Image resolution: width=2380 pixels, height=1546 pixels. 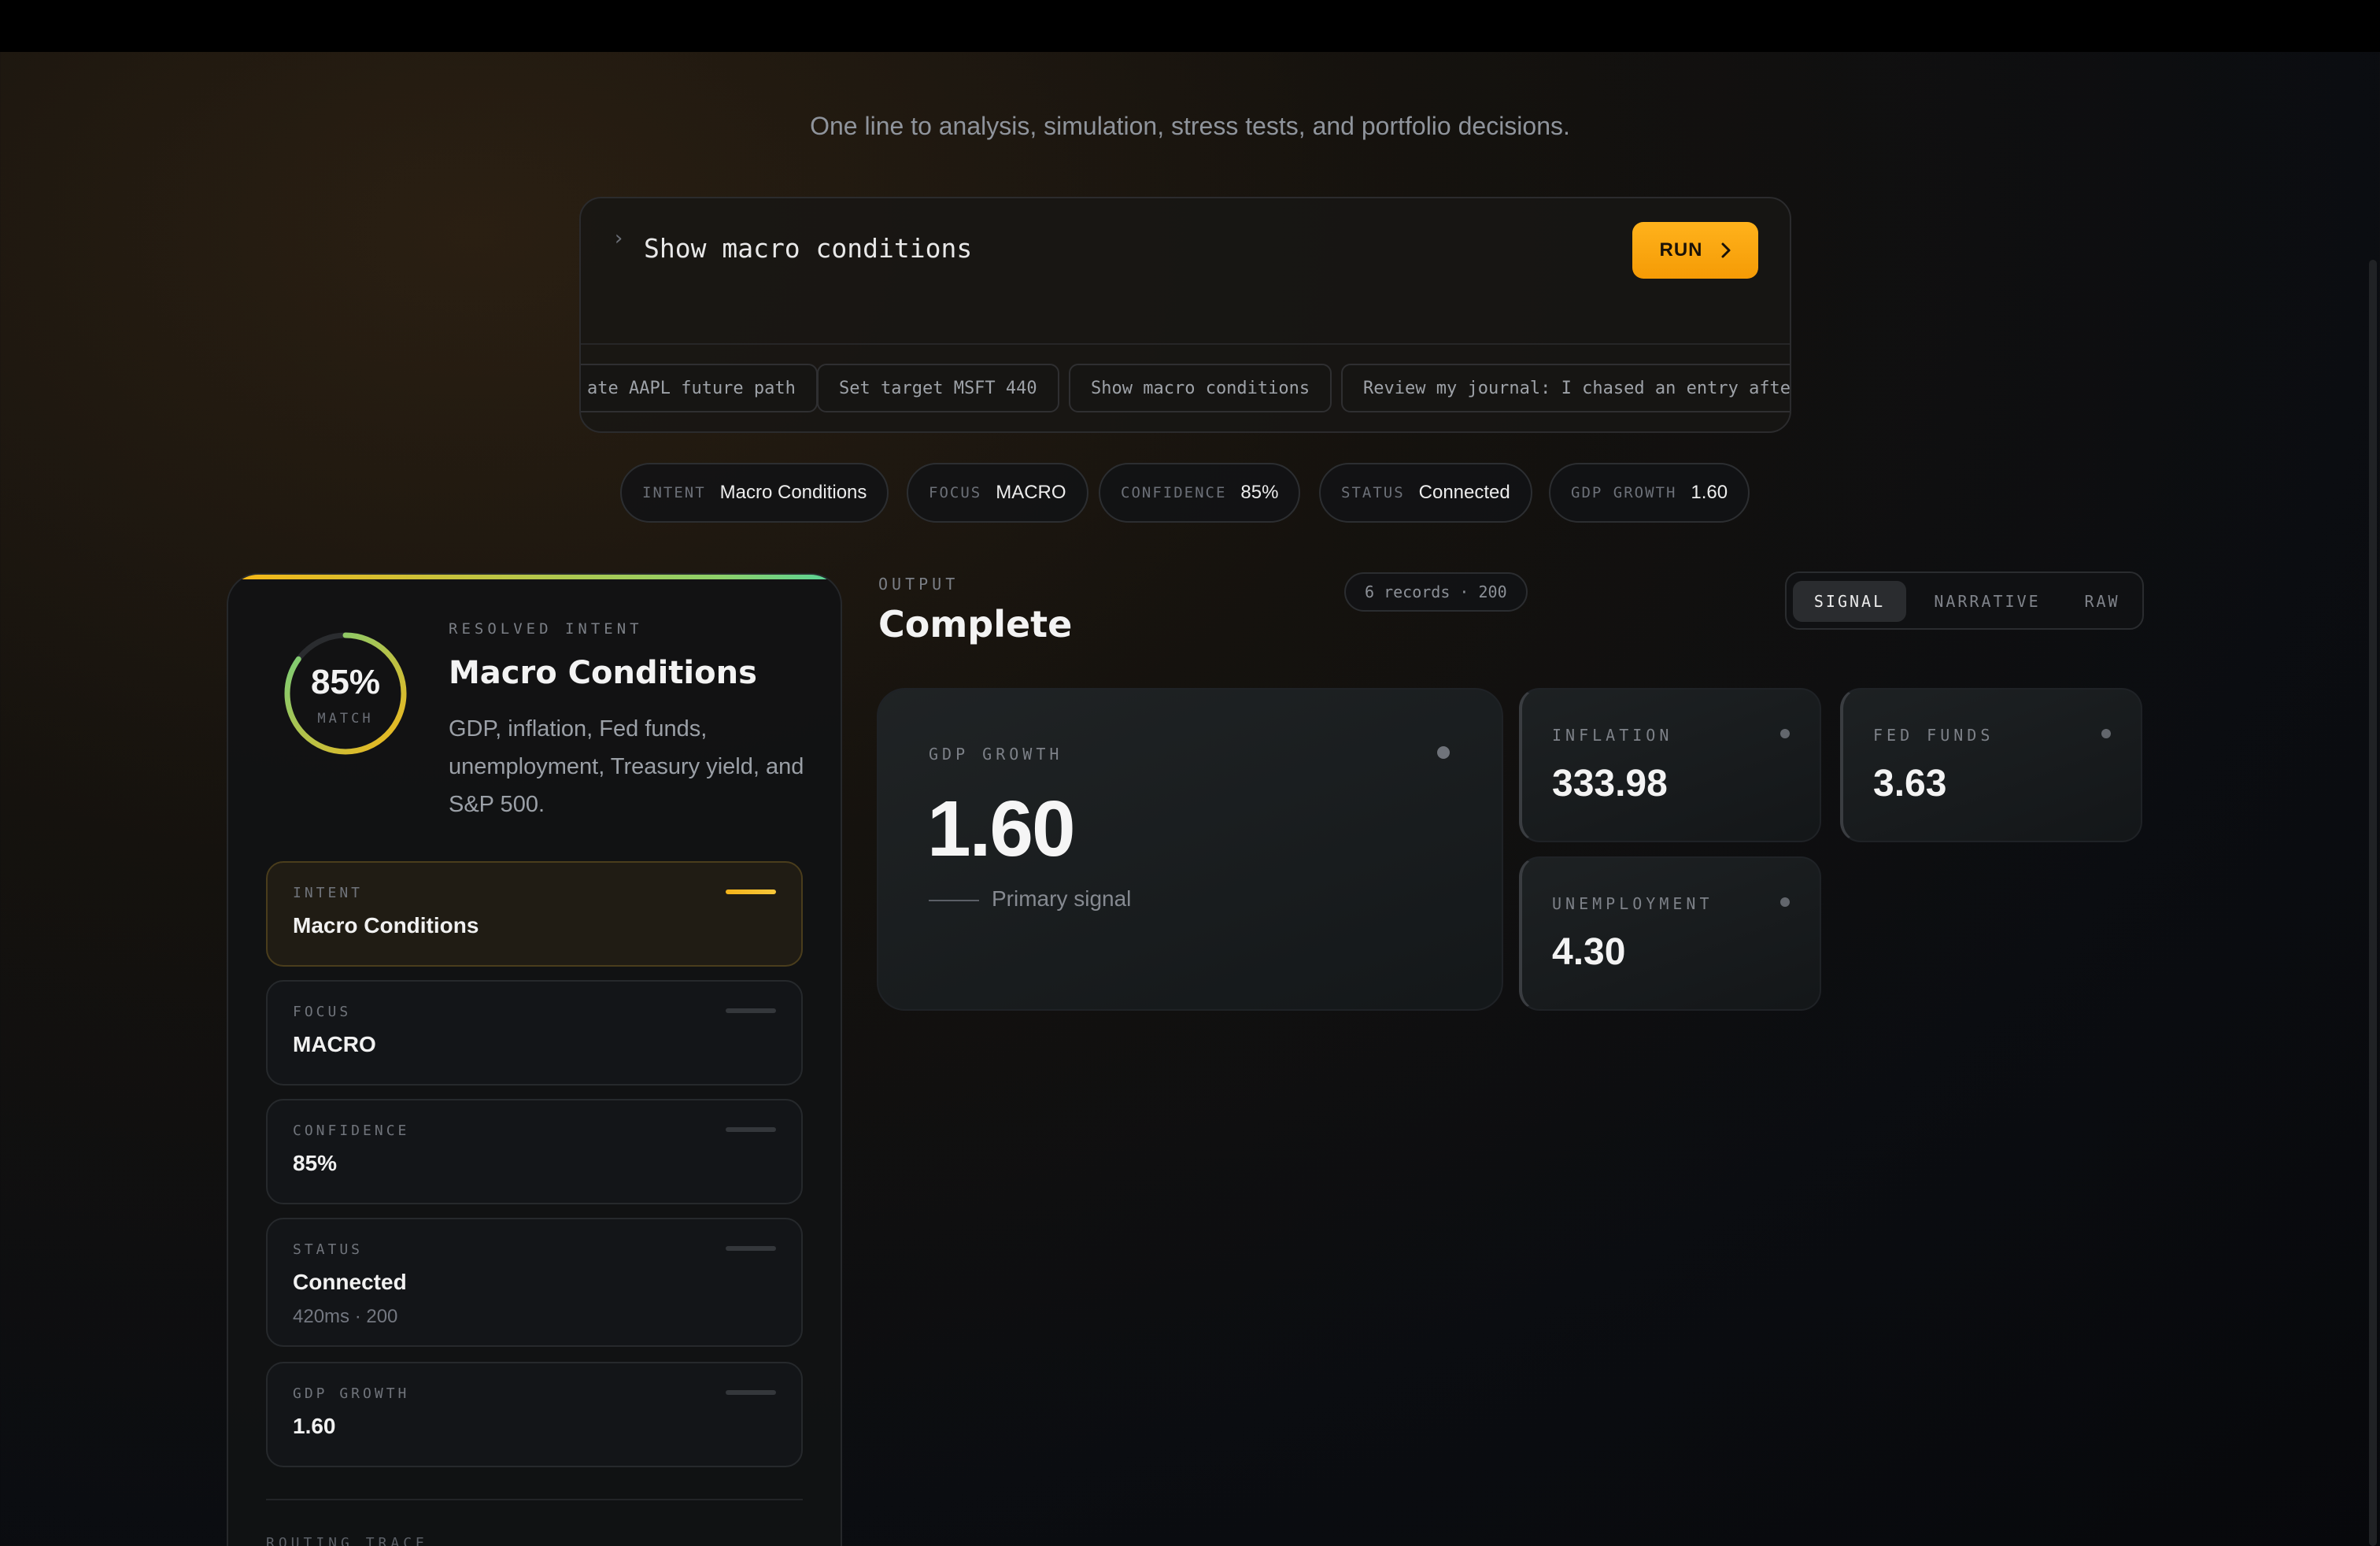 I want to click on pill-confidence: CONFIDENCE 85%, so click(x=1200, y=493).